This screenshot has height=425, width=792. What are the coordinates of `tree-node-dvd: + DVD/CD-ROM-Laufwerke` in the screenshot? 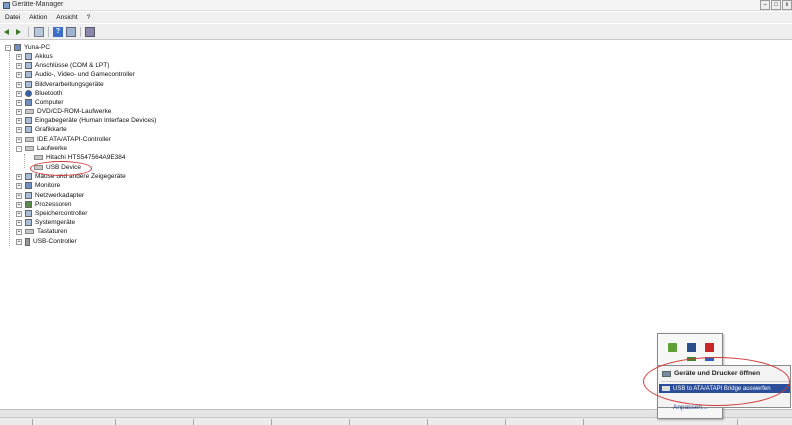 It's located at (63, 111).